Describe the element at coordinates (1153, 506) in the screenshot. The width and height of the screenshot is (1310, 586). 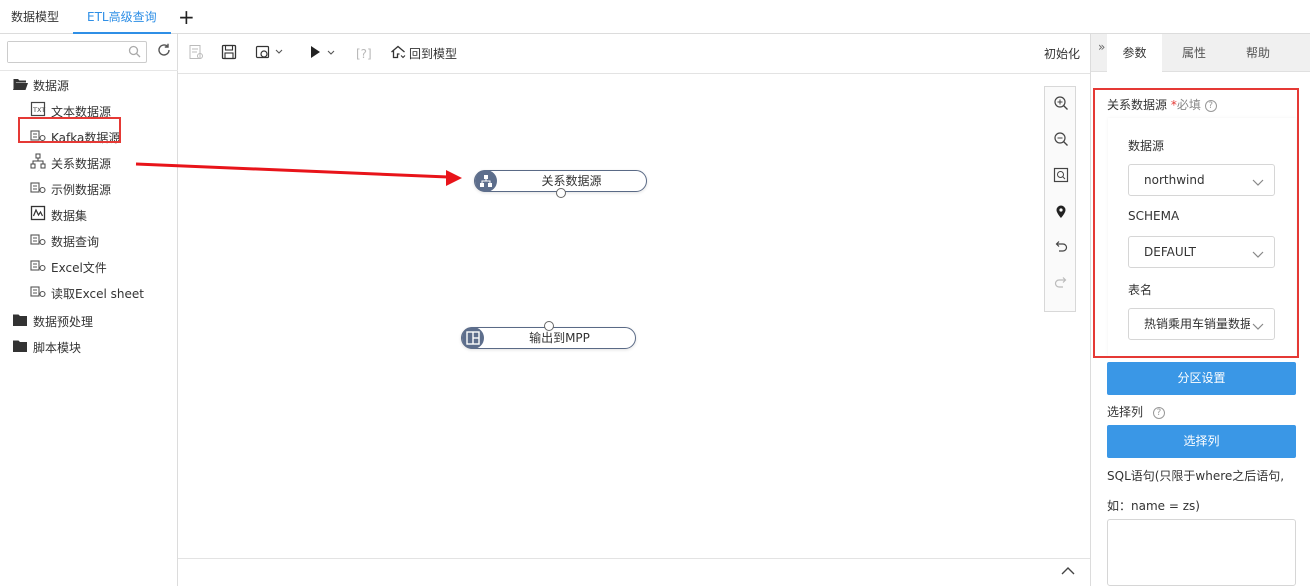
I see `sql-label-line2: 如：name = zs)` at that location.